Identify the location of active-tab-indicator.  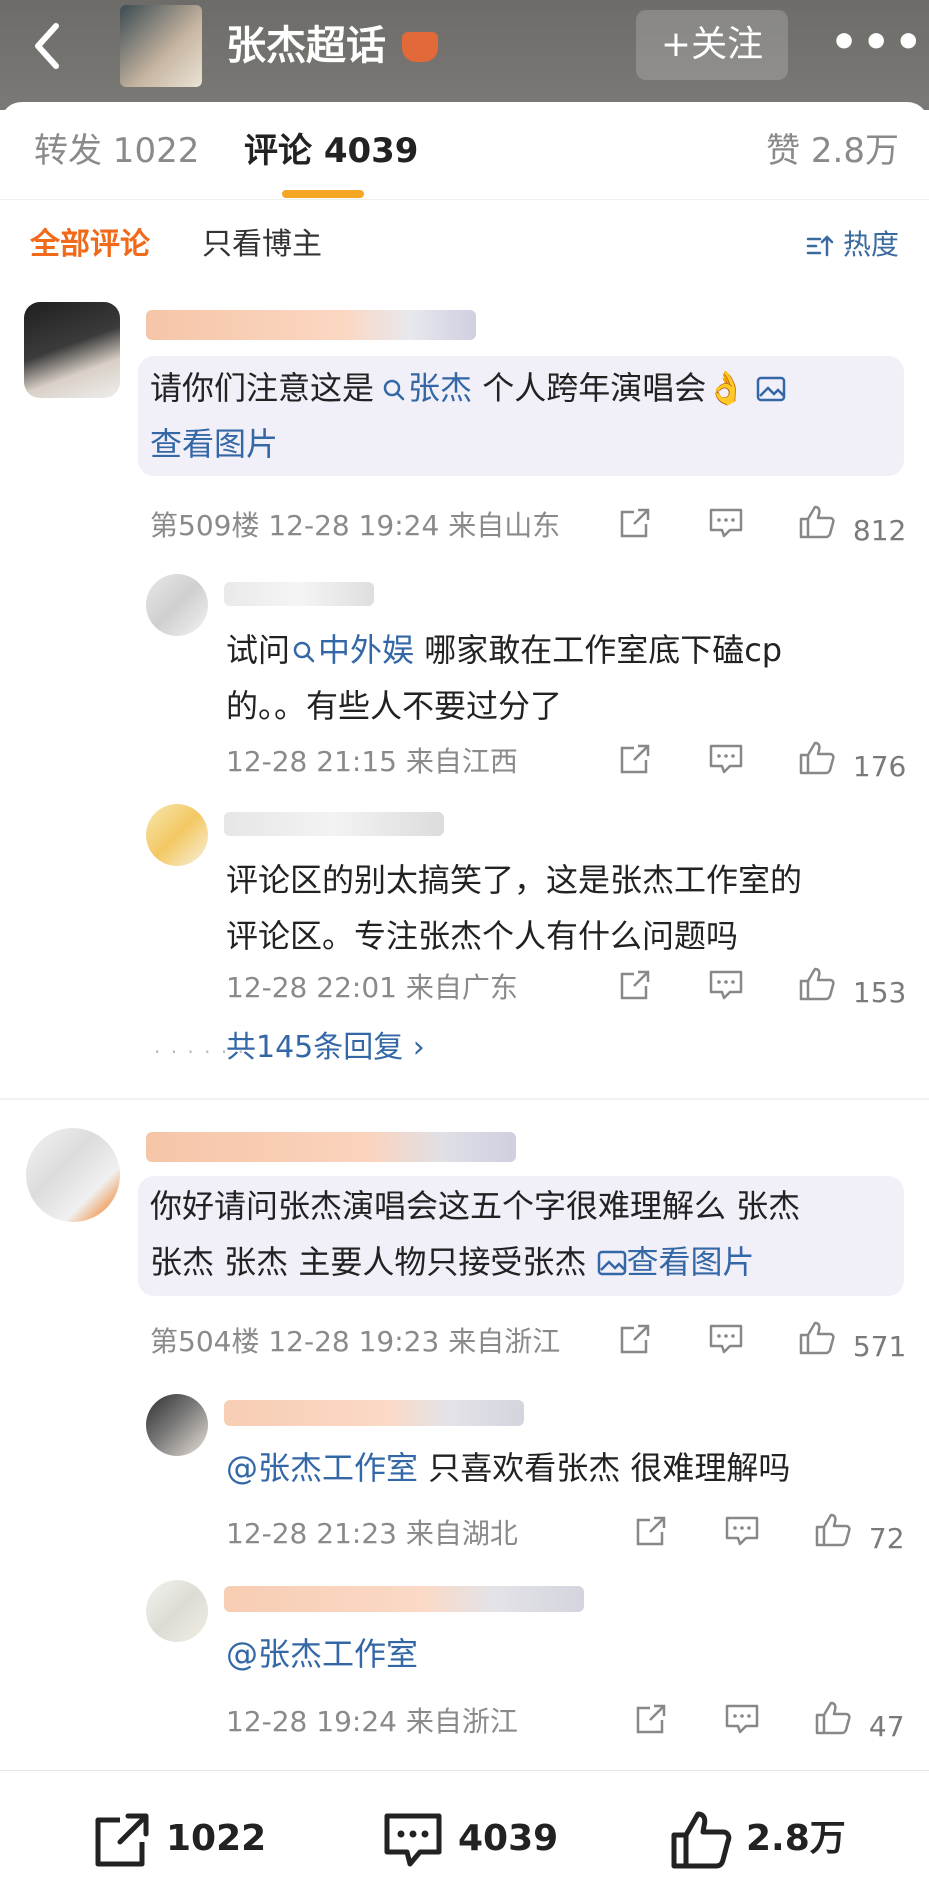
(323, 194).